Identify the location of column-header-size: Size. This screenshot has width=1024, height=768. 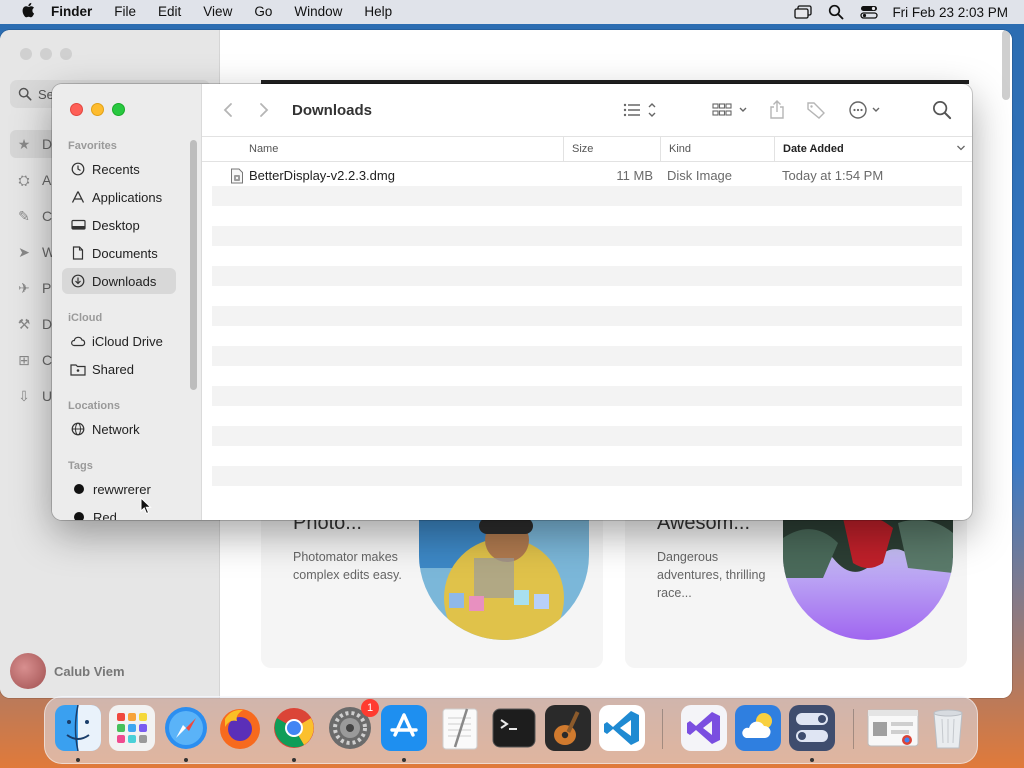
(611, 149).